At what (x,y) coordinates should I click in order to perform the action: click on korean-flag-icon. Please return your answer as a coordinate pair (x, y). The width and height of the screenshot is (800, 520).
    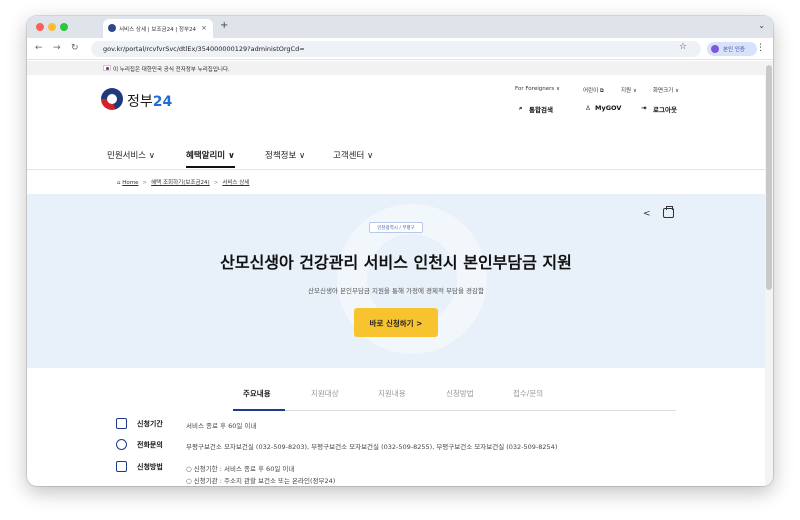
    Looking at the image, I should click on (107, 68).